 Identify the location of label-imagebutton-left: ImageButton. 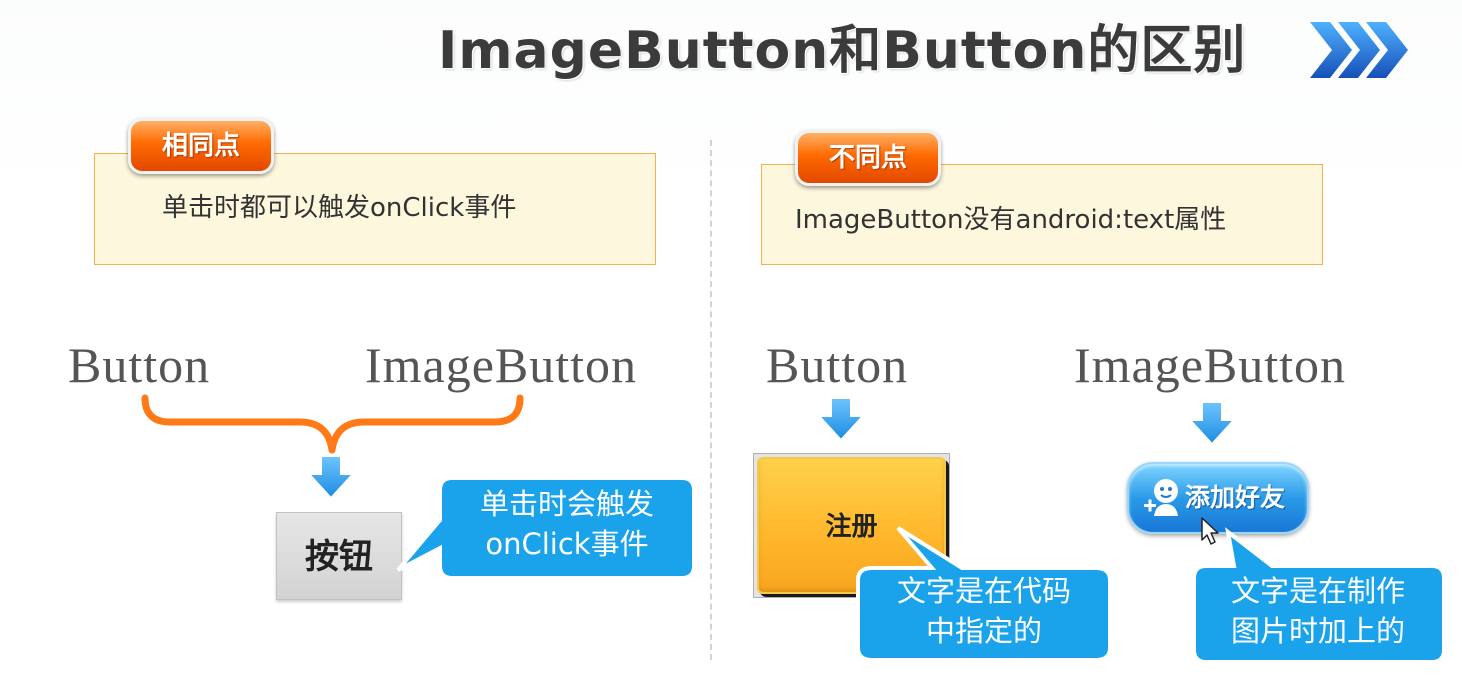
(501, 365).